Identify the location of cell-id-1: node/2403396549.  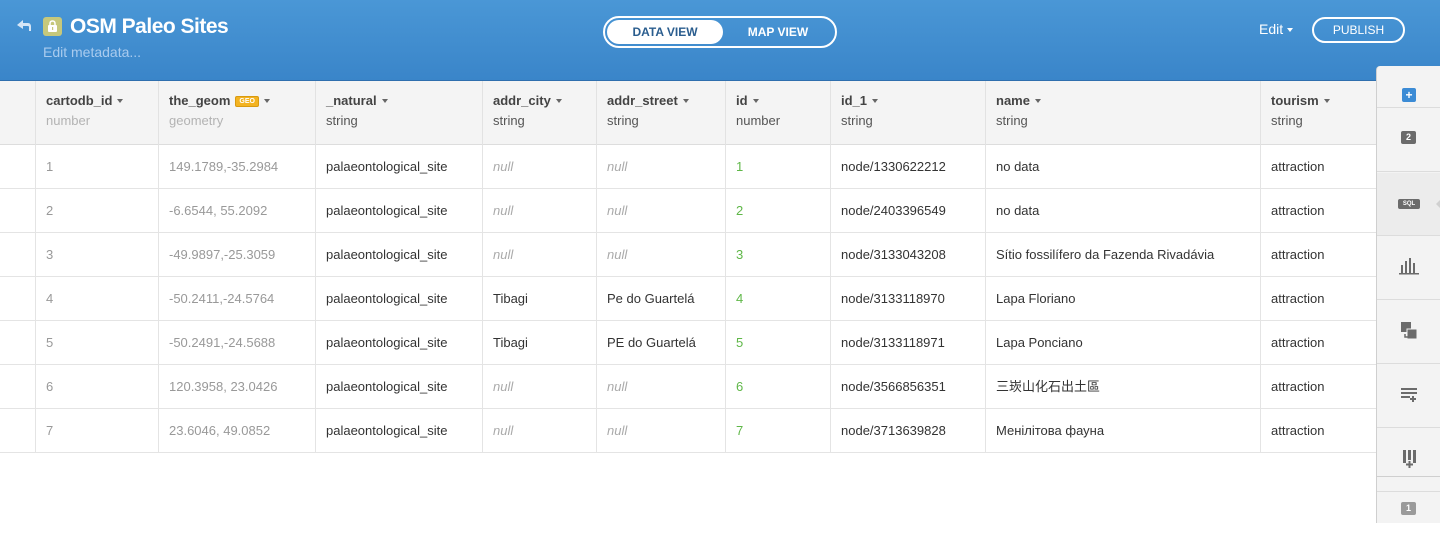
(907, 211).